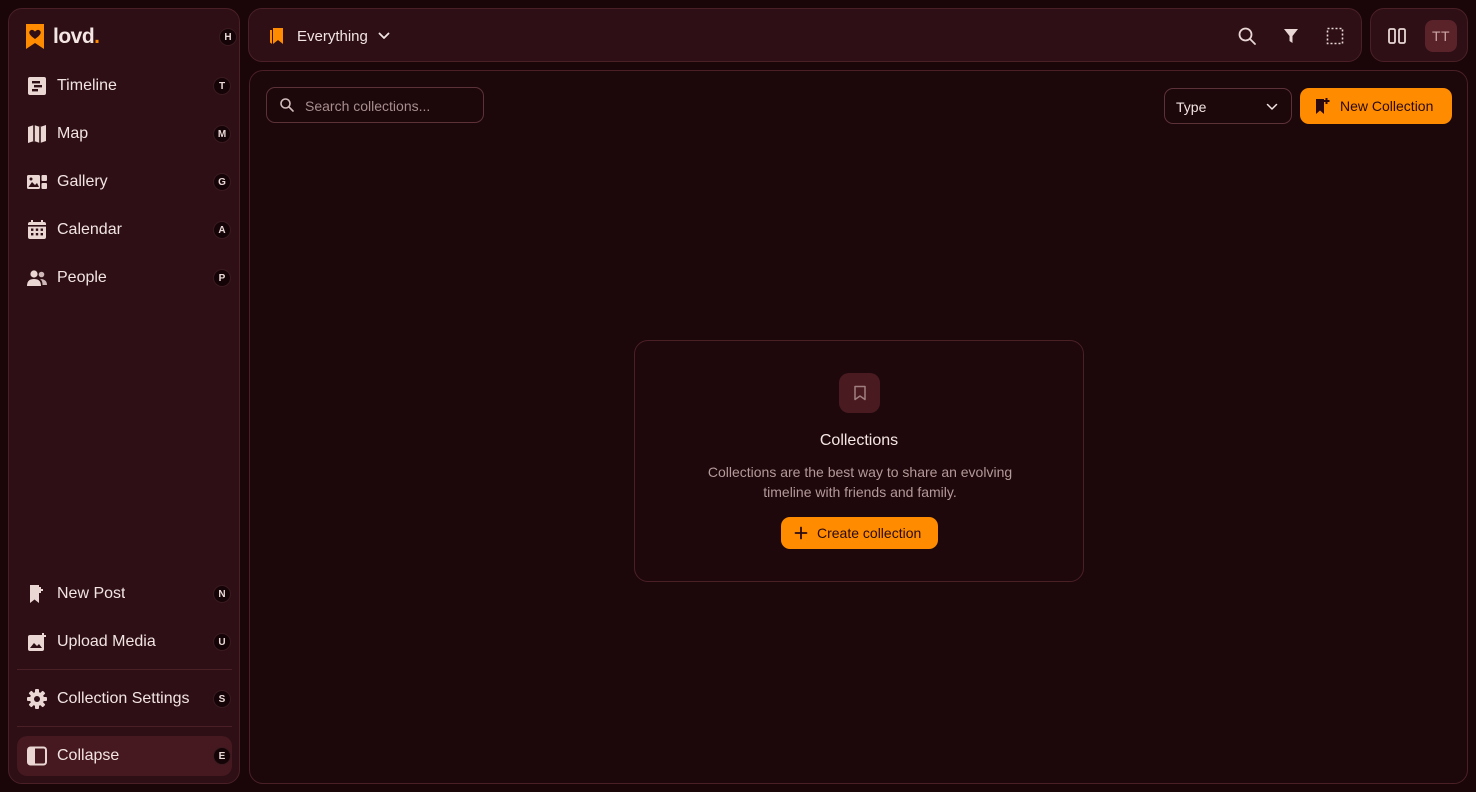 The width and height of the screenshot is (1476, 792). I want to click on sidebar-item-label: People, so click(82, 277).